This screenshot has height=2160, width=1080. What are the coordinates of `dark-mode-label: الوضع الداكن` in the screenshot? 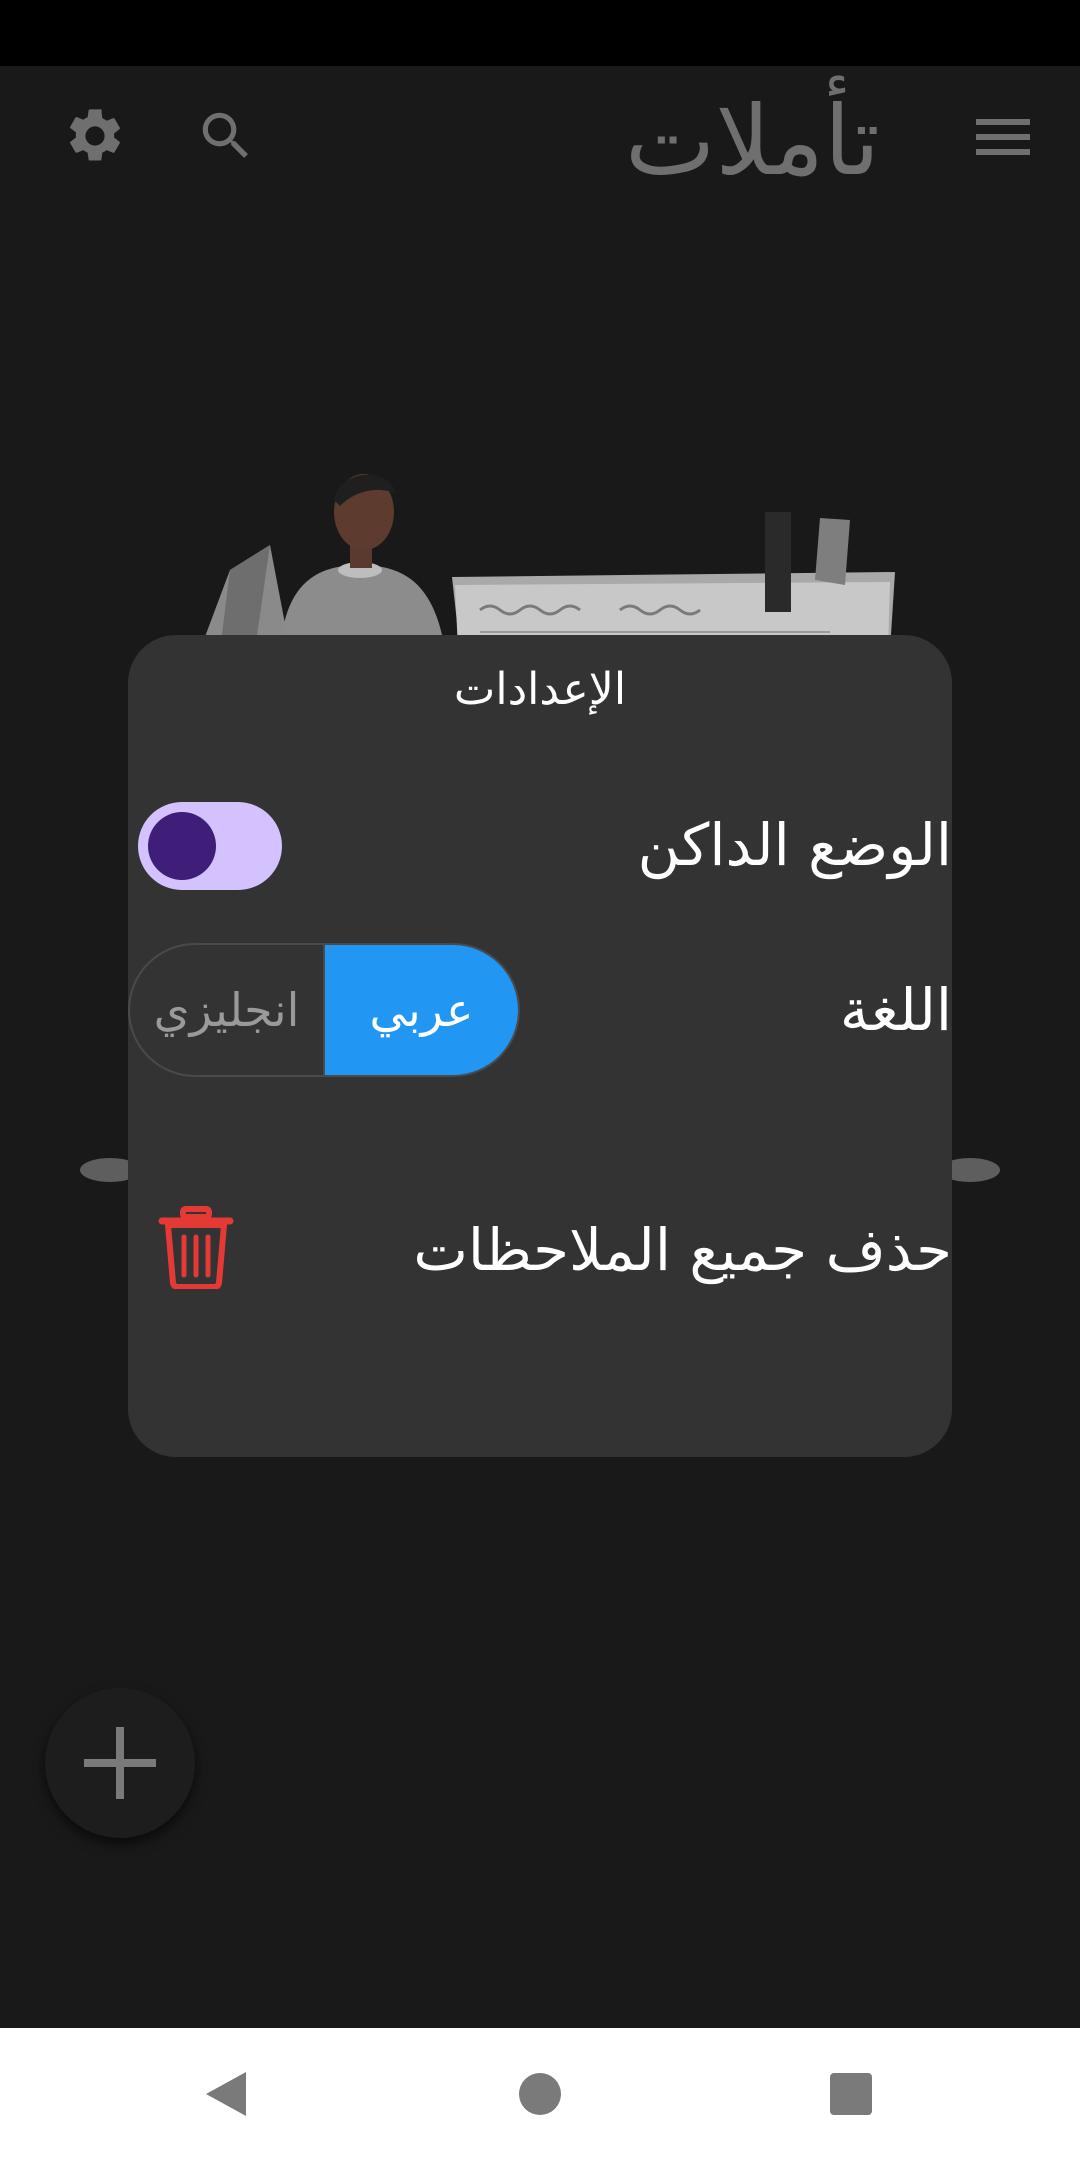 It's located at (794, 845).